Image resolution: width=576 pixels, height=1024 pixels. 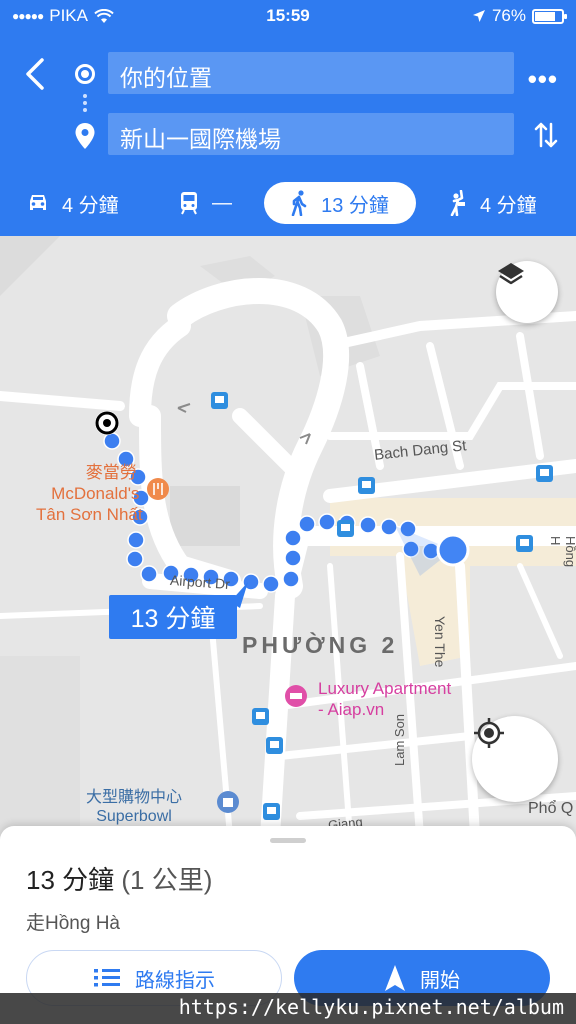 What do you see at coordinates (288, 16) in the screenshot?
I see `status-bar: ●●●●● PIKA 15:59 76%` at bounding box center [288, 16].